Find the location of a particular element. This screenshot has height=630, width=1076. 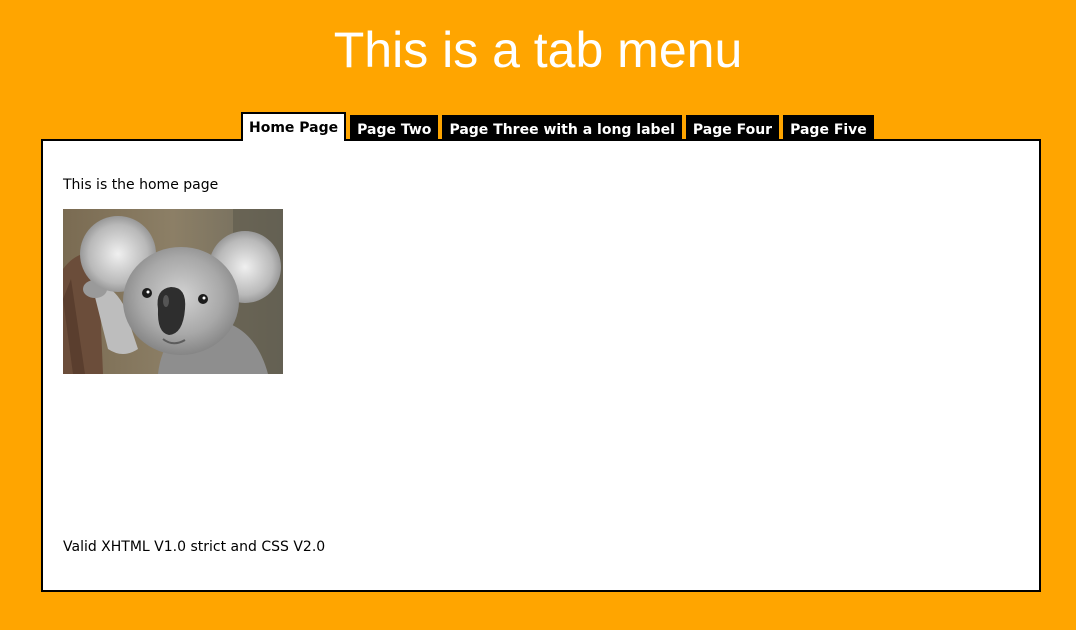

page-title: This is a tab menu is located at coordinates (538, 50).